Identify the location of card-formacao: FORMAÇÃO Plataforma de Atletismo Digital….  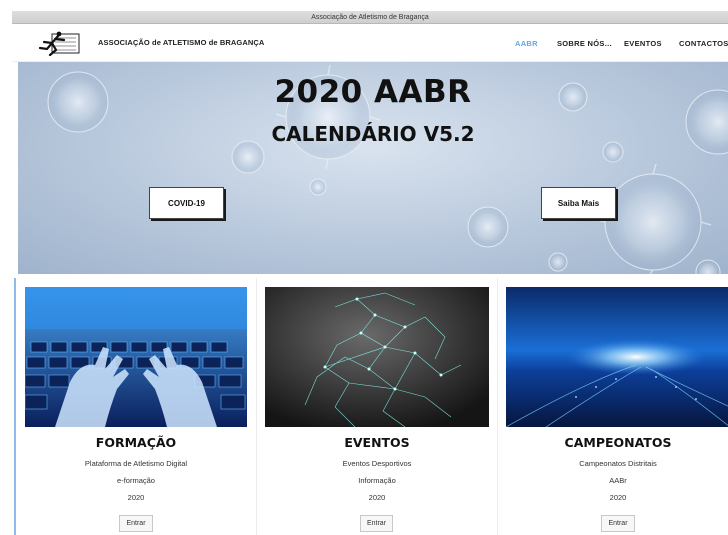
(136, 406).